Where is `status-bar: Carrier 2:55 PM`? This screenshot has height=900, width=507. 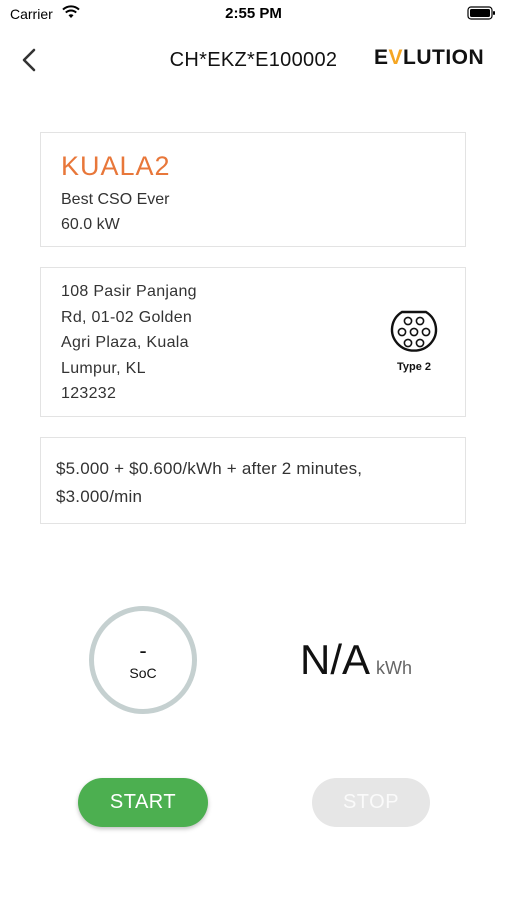
status-bar: Carrier 2:55 PM is located at coordinates (253, 15).